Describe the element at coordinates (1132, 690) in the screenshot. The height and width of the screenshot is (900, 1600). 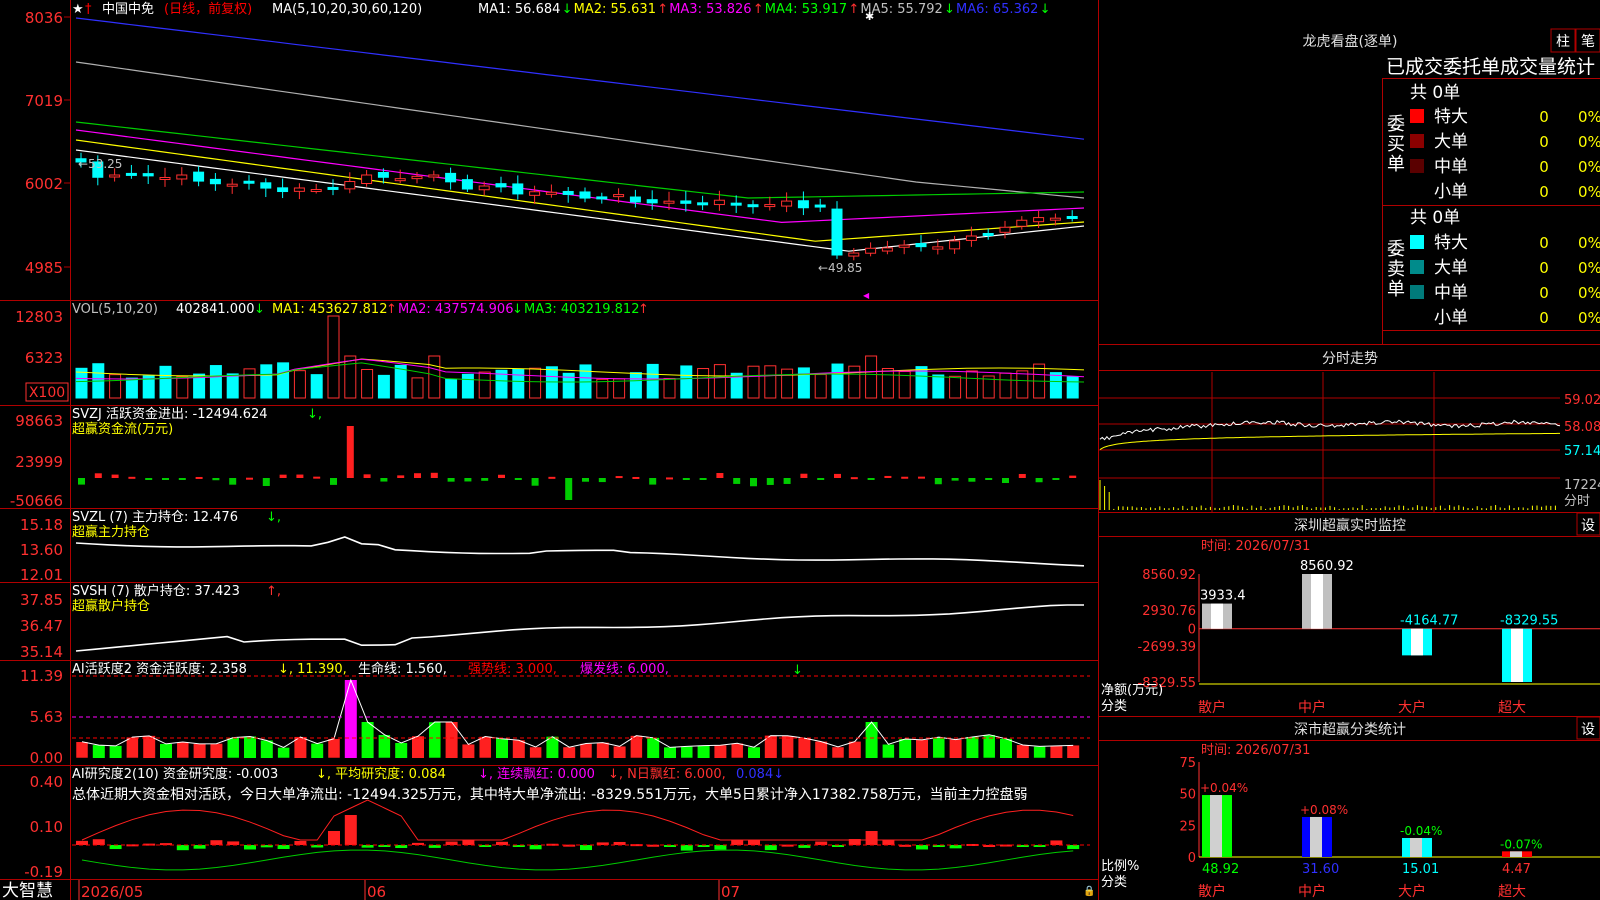
I see `sz-monitor-unit: 净额(万元)` at that location.